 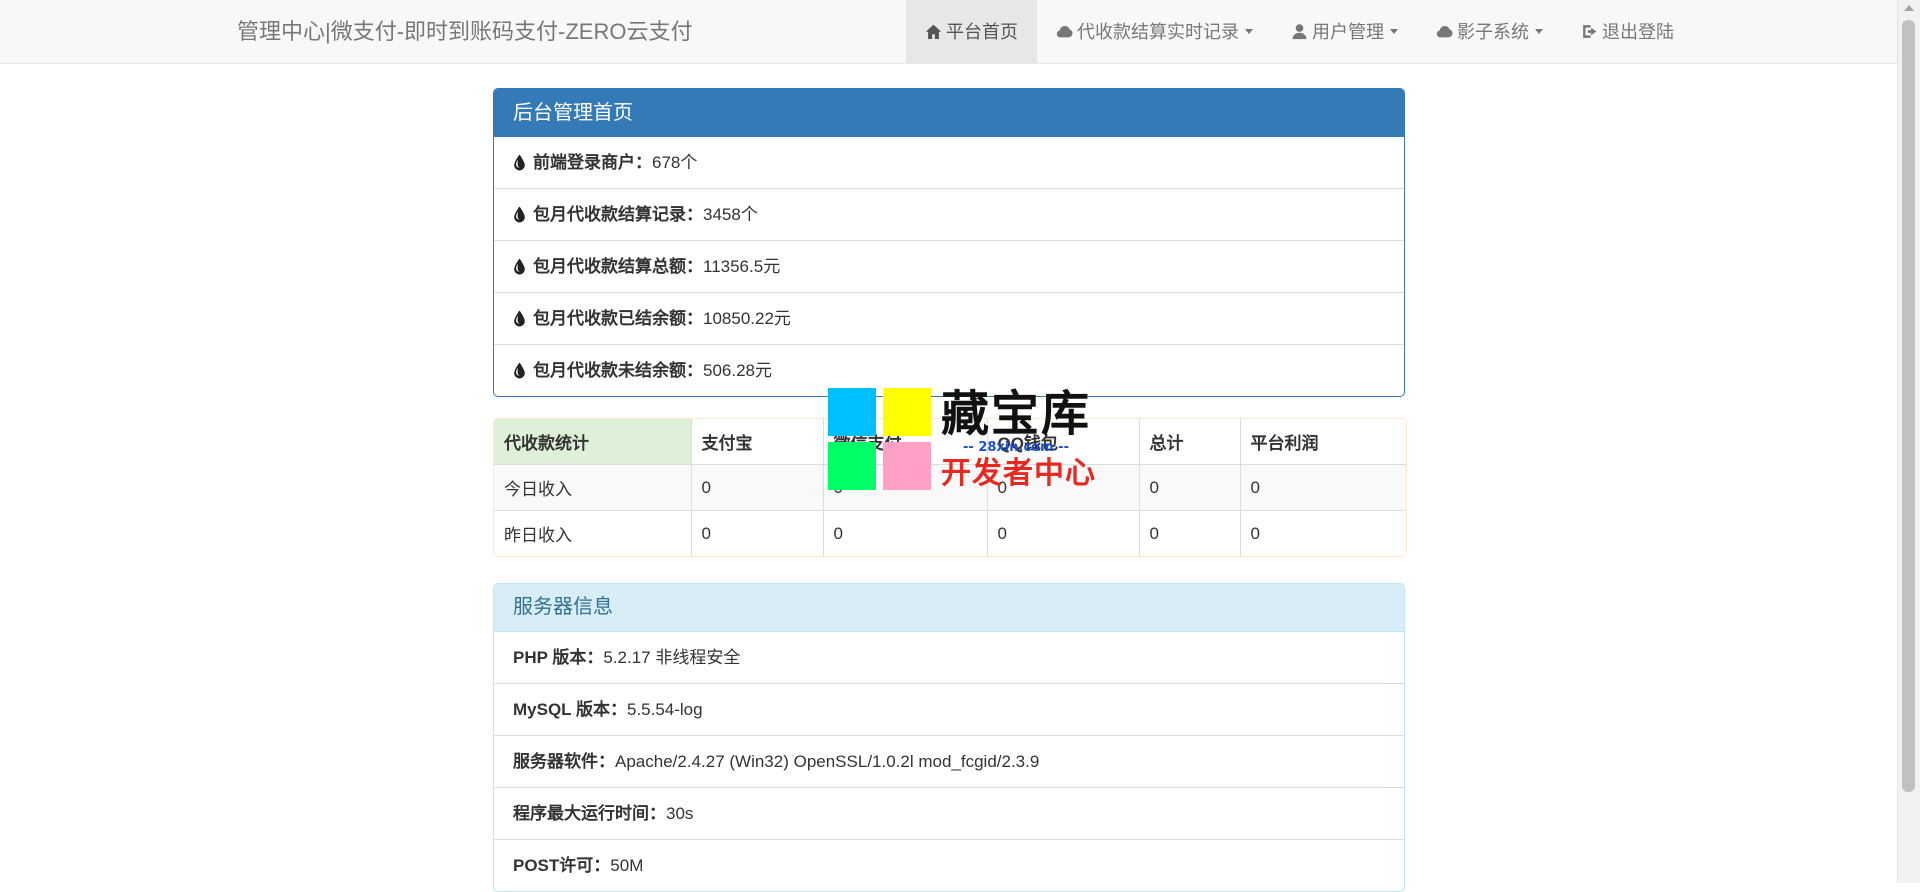 I want to click on item-value: 506.28元, so click(x=737, y=370).